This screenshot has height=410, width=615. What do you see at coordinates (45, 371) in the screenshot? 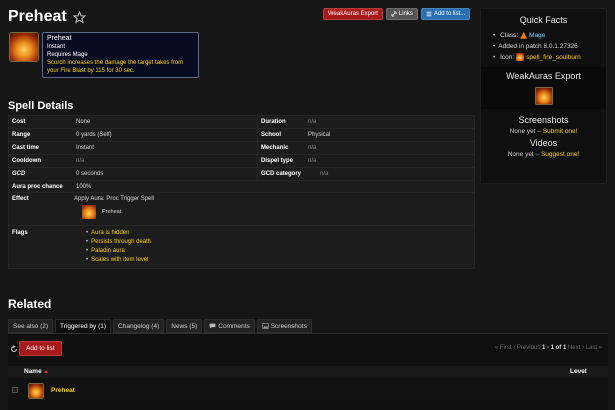
I see `sort-ascending-icon` at bounding box center [45, 371].